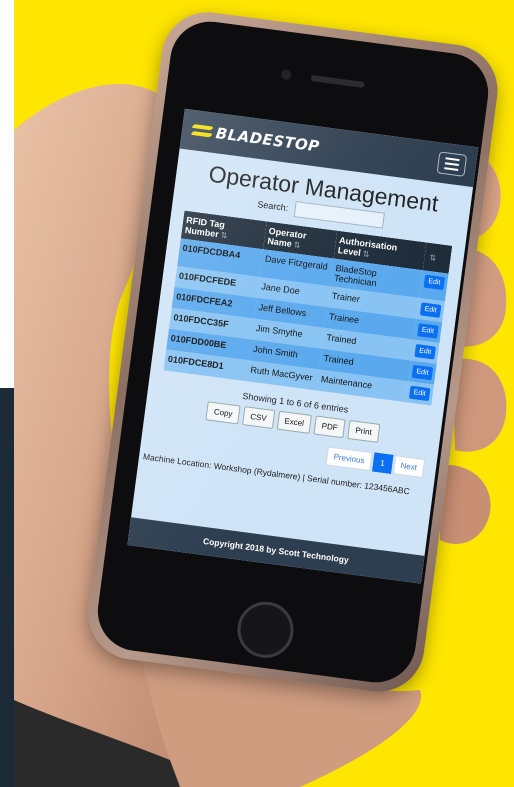 The image size is (514, 787). What do you see at coordinates (202, 131) in the screenshot?
I see `bladestop-logo-icon` at bounding box center [202, 131].